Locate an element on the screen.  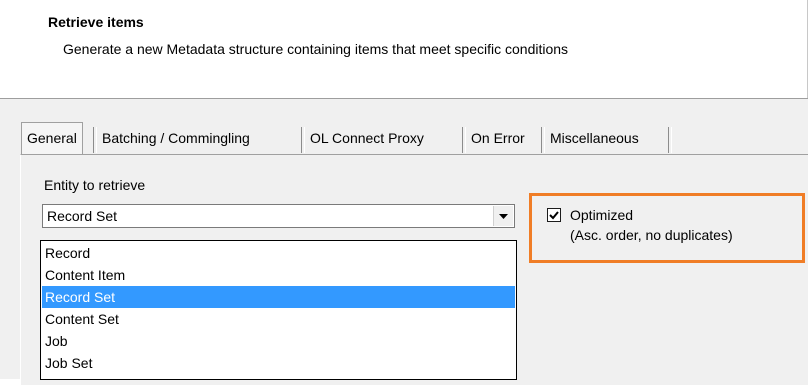
tab-separator is located at coordinates (670, 140).